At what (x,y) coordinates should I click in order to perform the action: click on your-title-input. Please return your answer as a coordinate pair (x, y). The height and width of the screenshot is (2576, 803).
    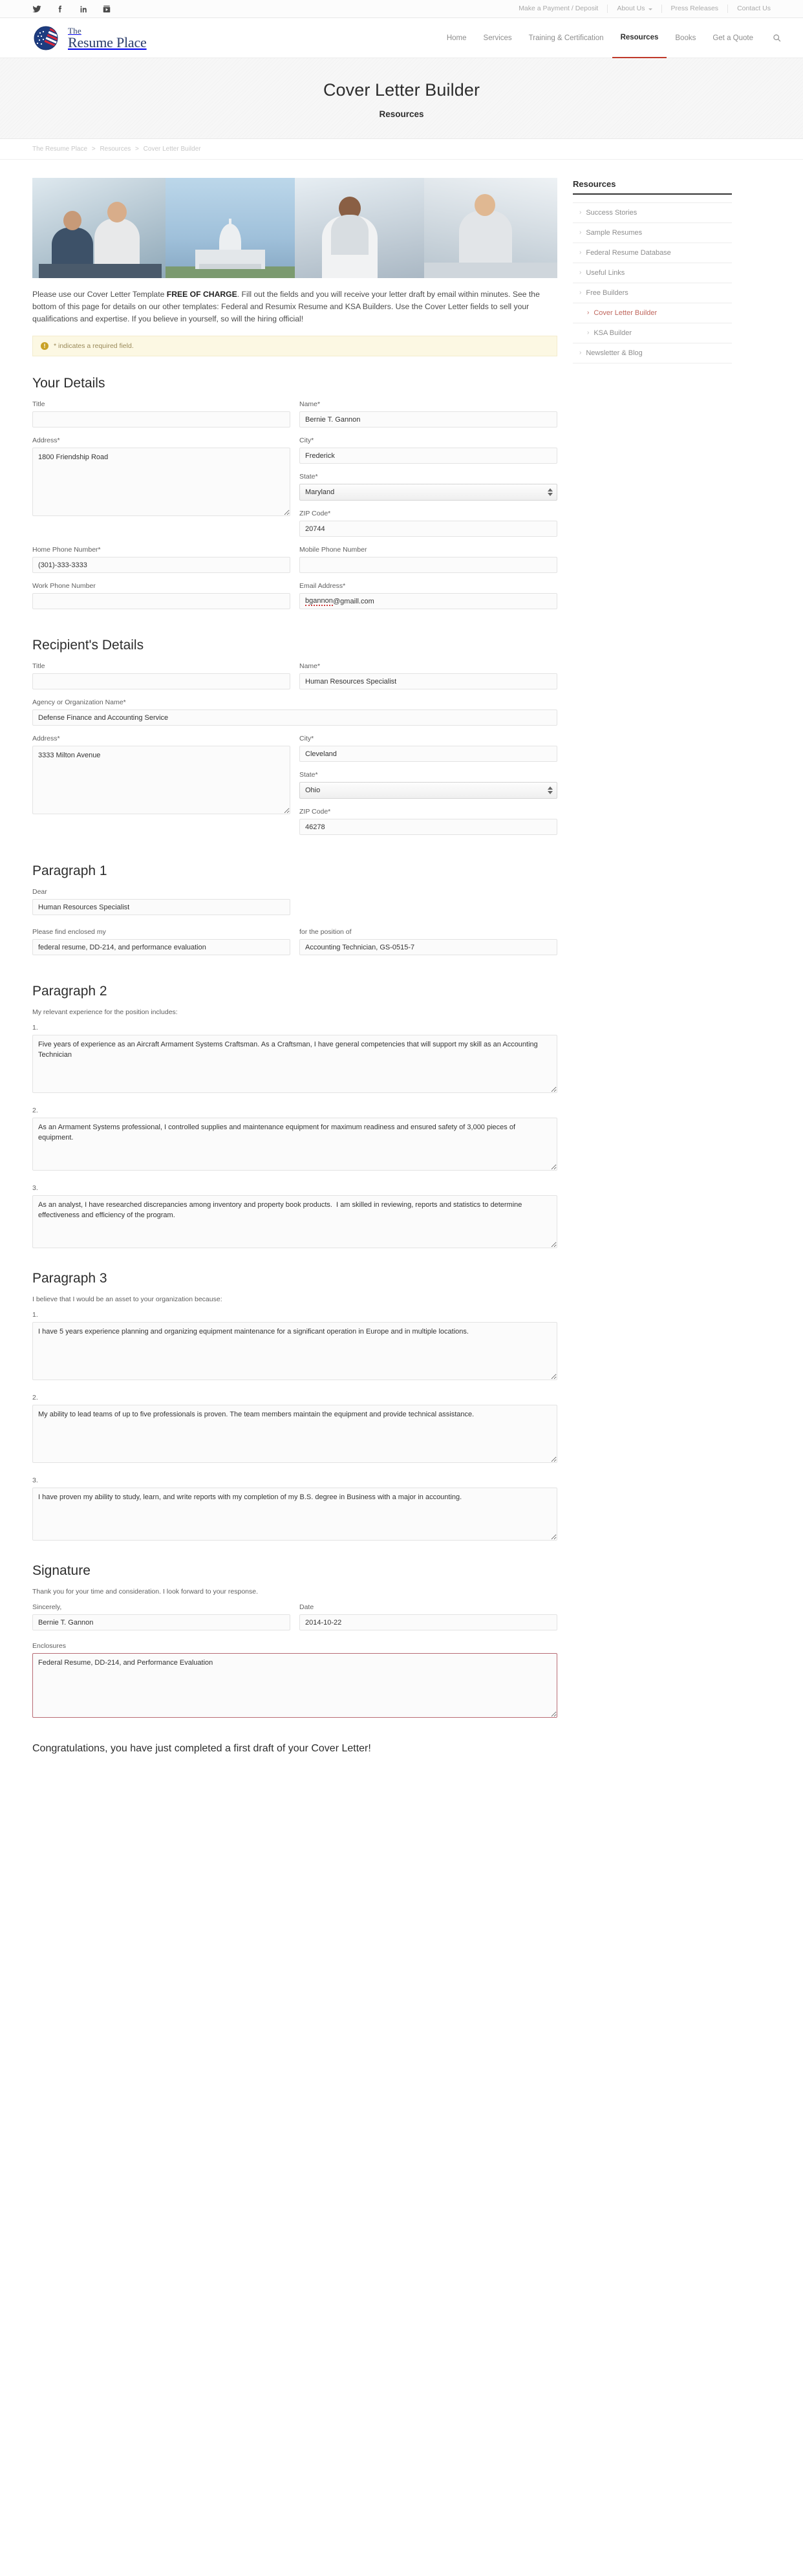
    Looking at the image, I should click on (161, 419).